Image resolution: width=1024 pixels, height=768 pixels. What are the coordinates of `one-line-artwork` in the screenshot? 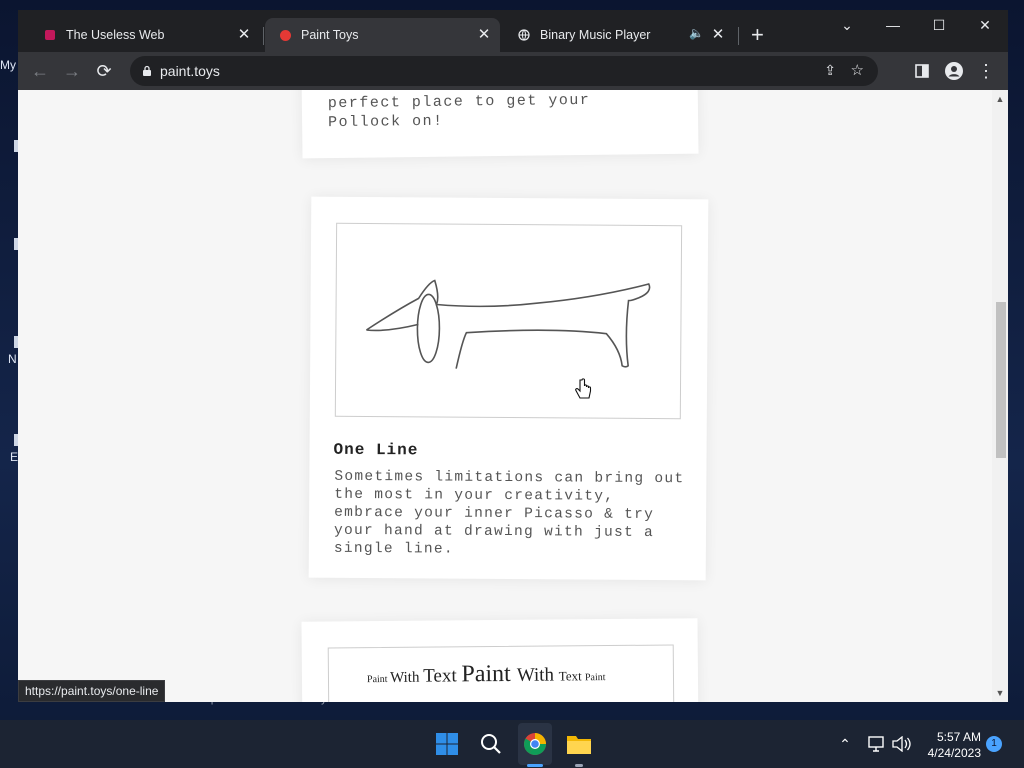 It's located at (508, 321).